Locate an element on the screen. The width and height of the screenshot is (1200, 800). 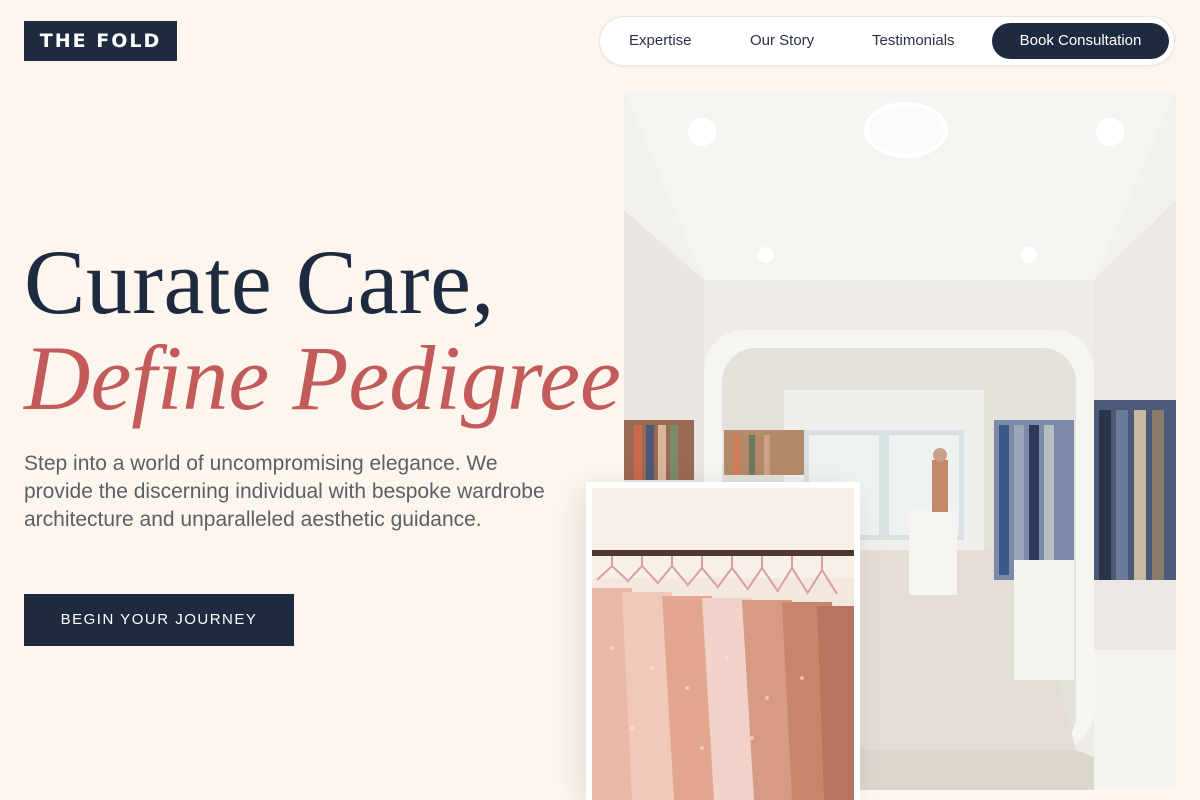
hero-headline-line2: Define Pedigree. is located at coordinates (334, 378).